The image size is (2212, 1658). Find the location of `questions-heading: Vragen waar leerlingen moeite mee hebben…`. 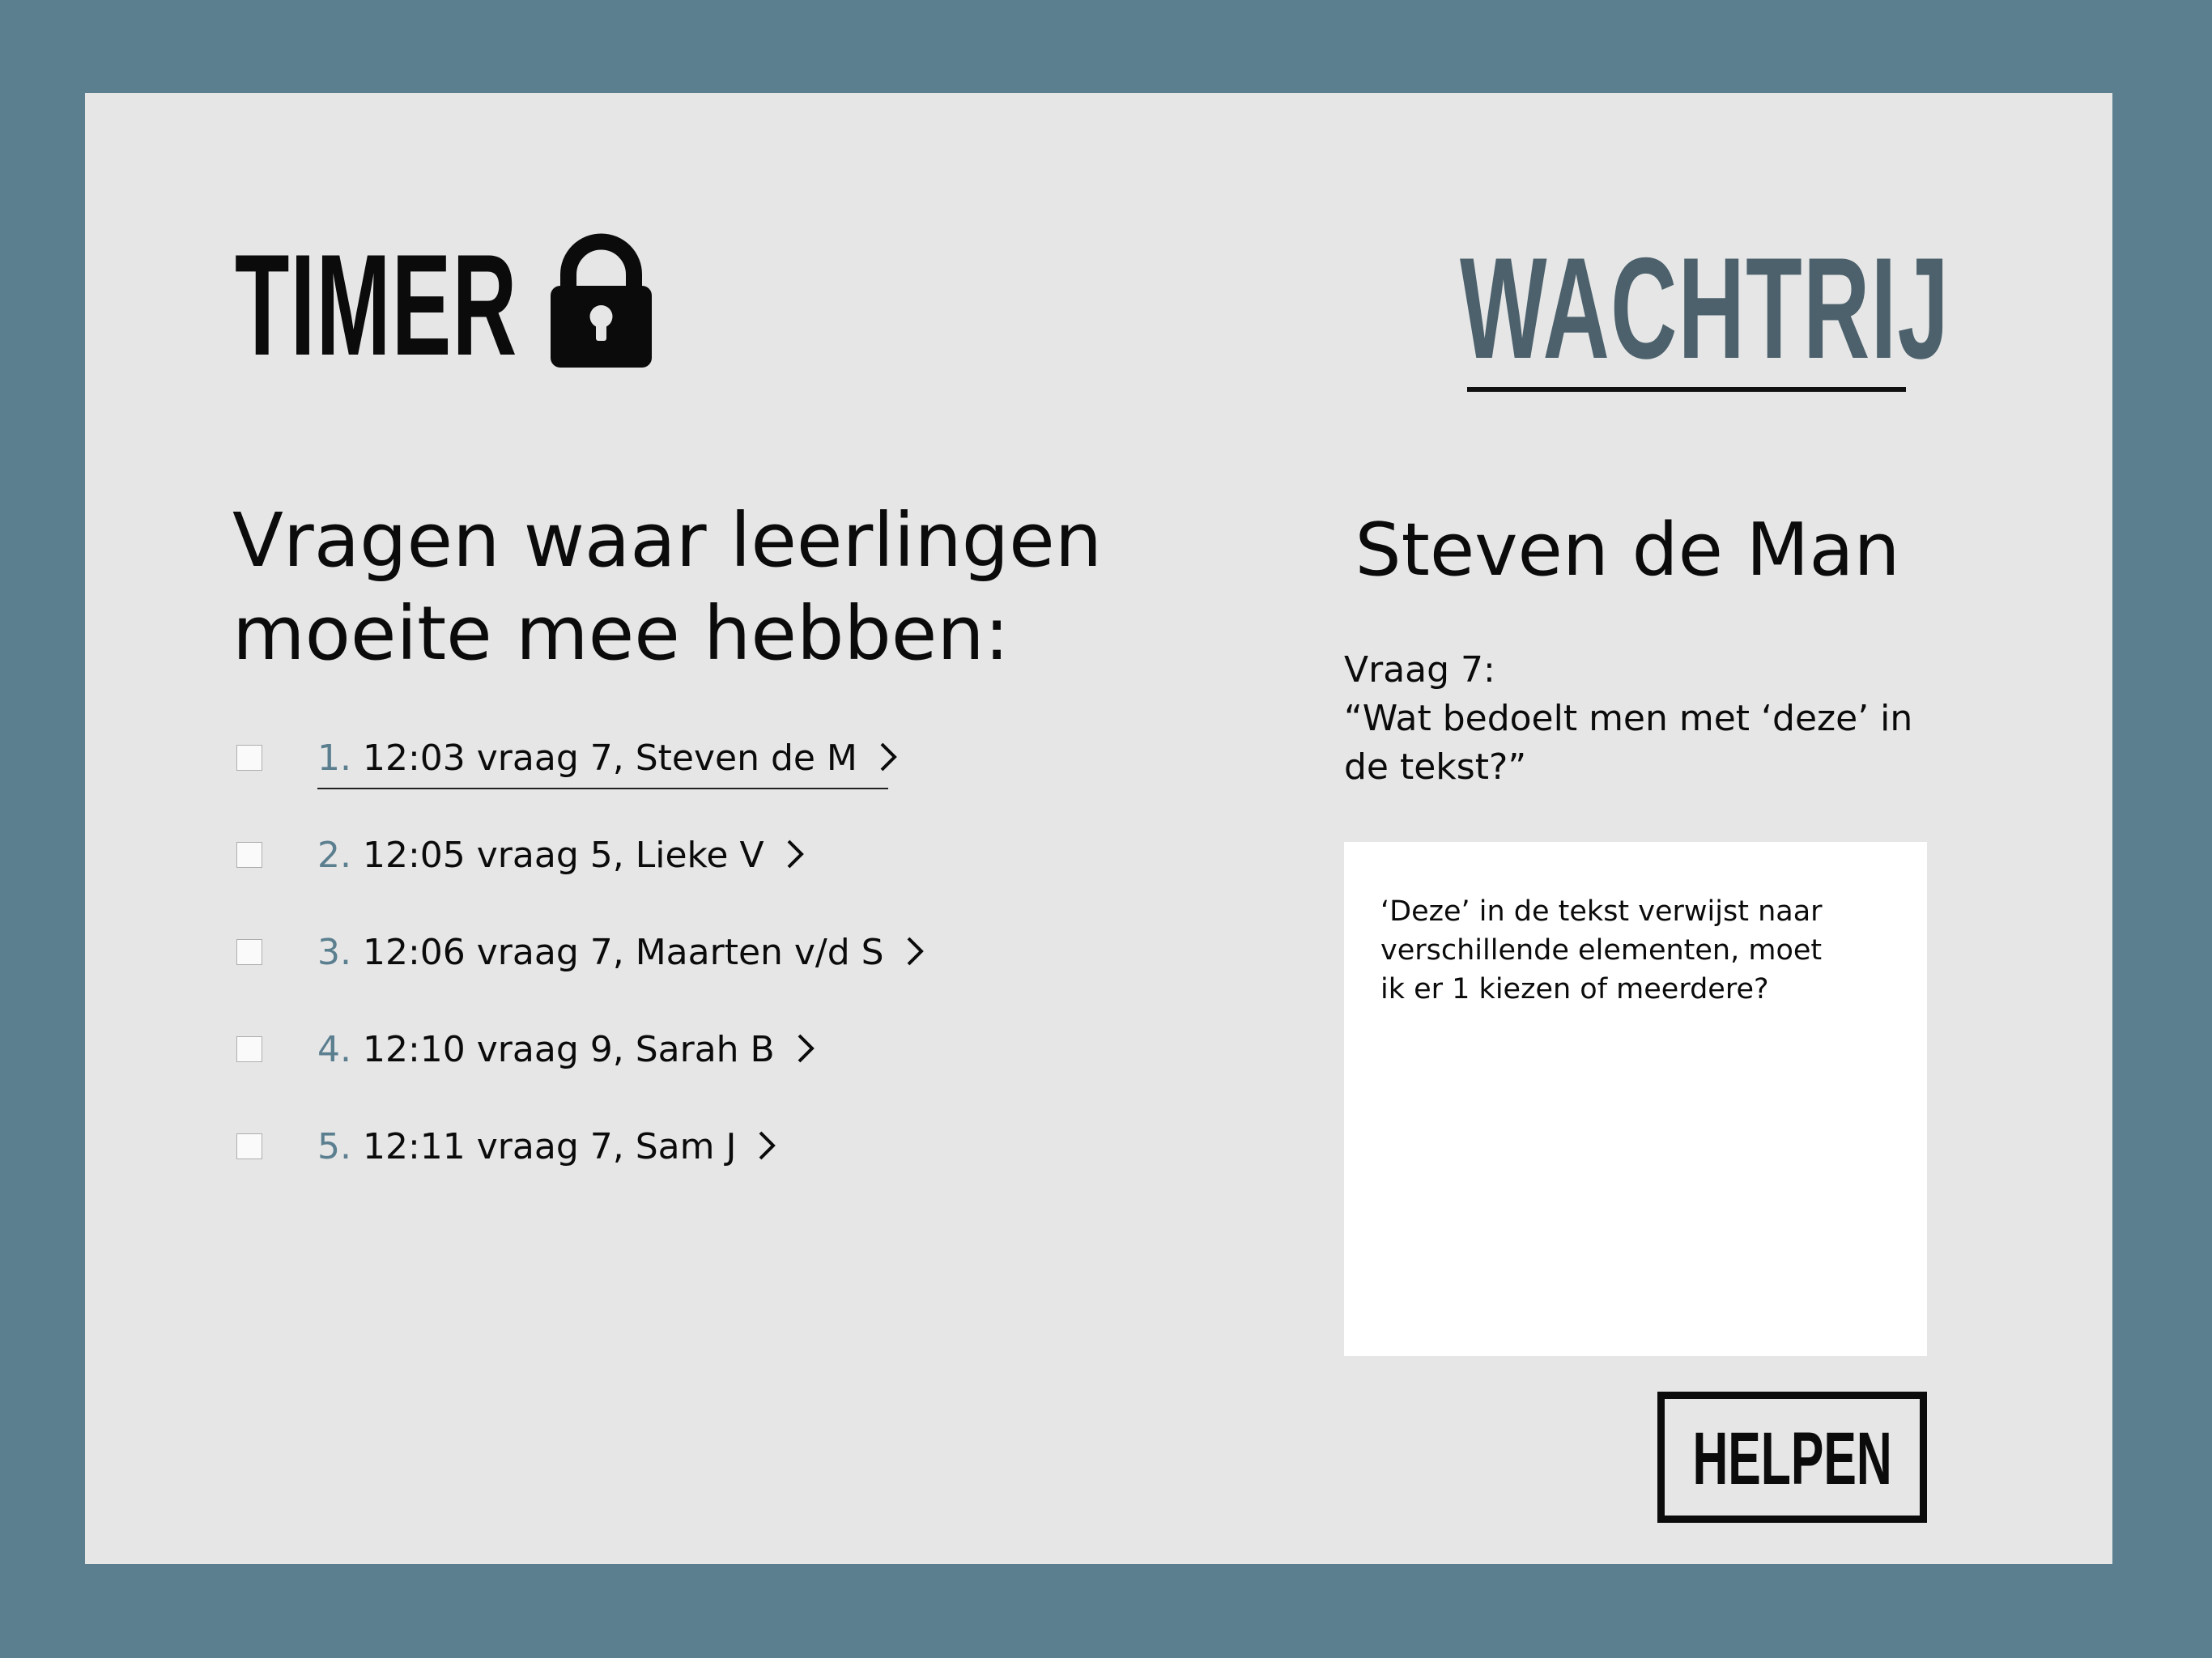

questions-heading: Vragen waar leerlingen moeite mee hebben… is located at coordinates (718, 587).